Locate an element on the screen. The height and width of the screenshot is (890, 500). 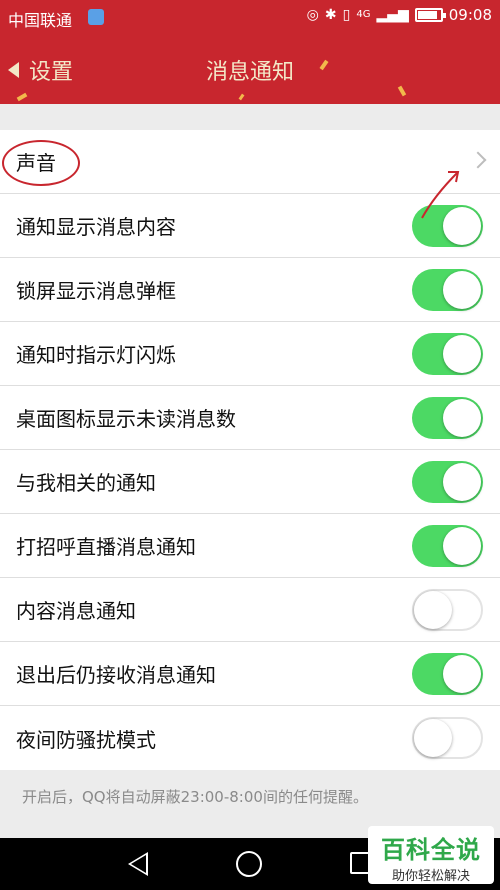
settings-row-led-blink: 通知时指示灯闪烁 is located at coordinates (250, 354).